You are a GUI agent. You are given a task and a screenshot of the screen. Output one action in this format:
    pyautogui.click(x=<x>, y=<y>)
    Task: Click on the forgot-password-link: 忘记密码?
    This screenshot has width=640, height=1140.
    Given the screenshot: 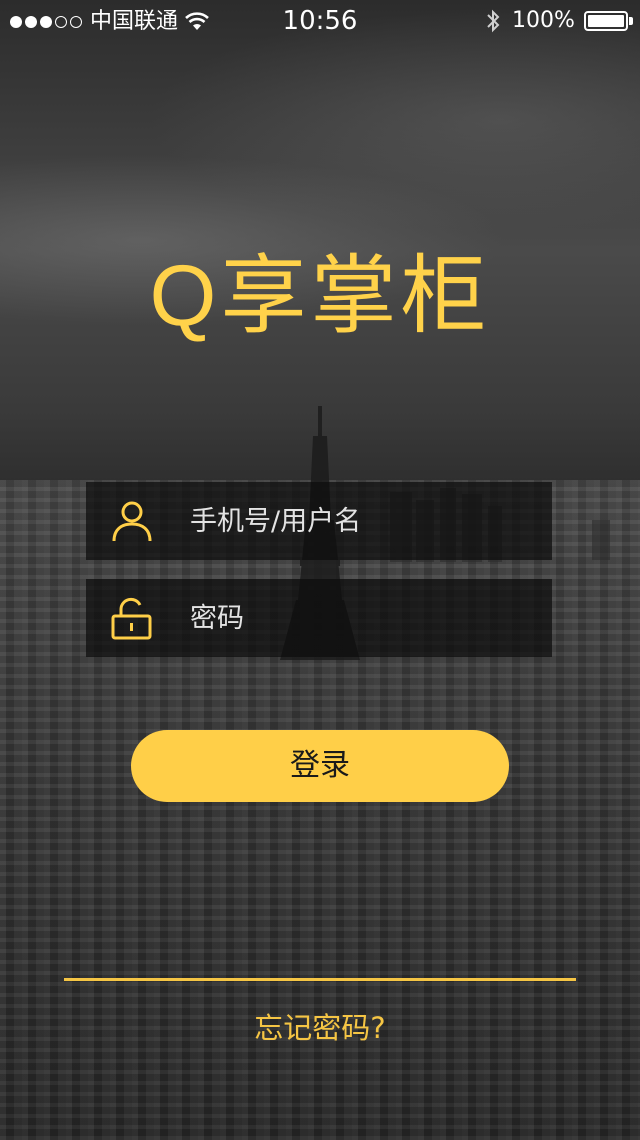 What is the action you would take?
    pyautogui.click(x=320, y=1028)
    